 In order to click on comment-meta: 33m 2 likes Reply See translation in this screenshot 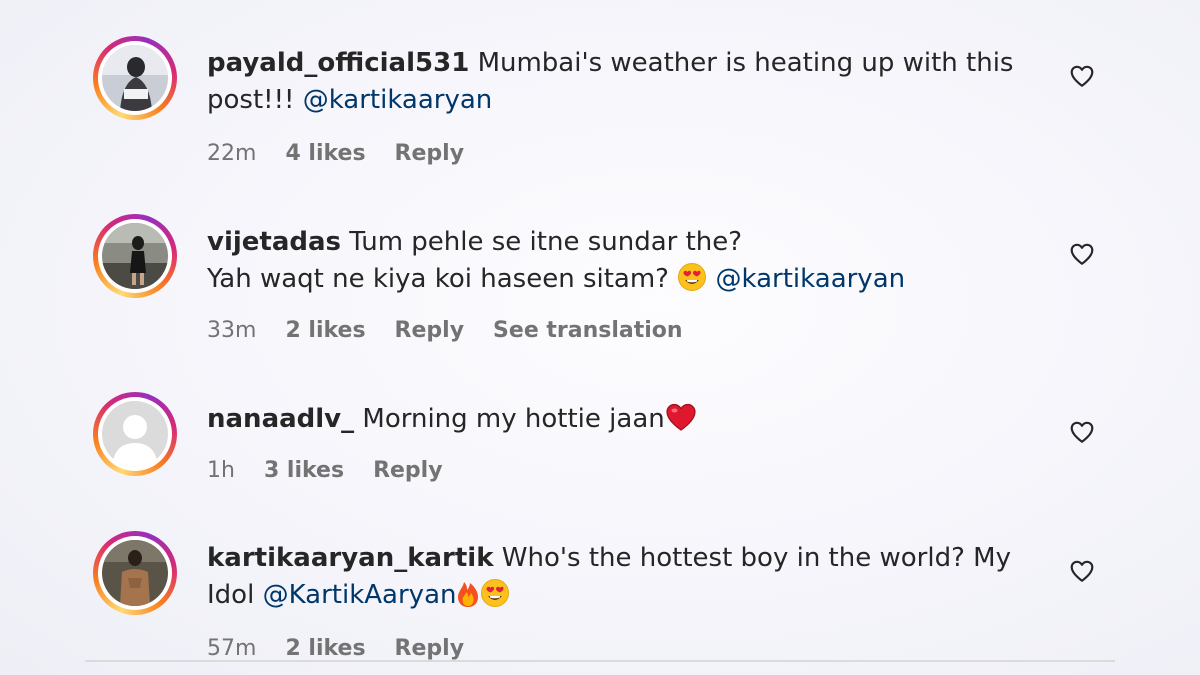, I will do `click(456, 330)`.